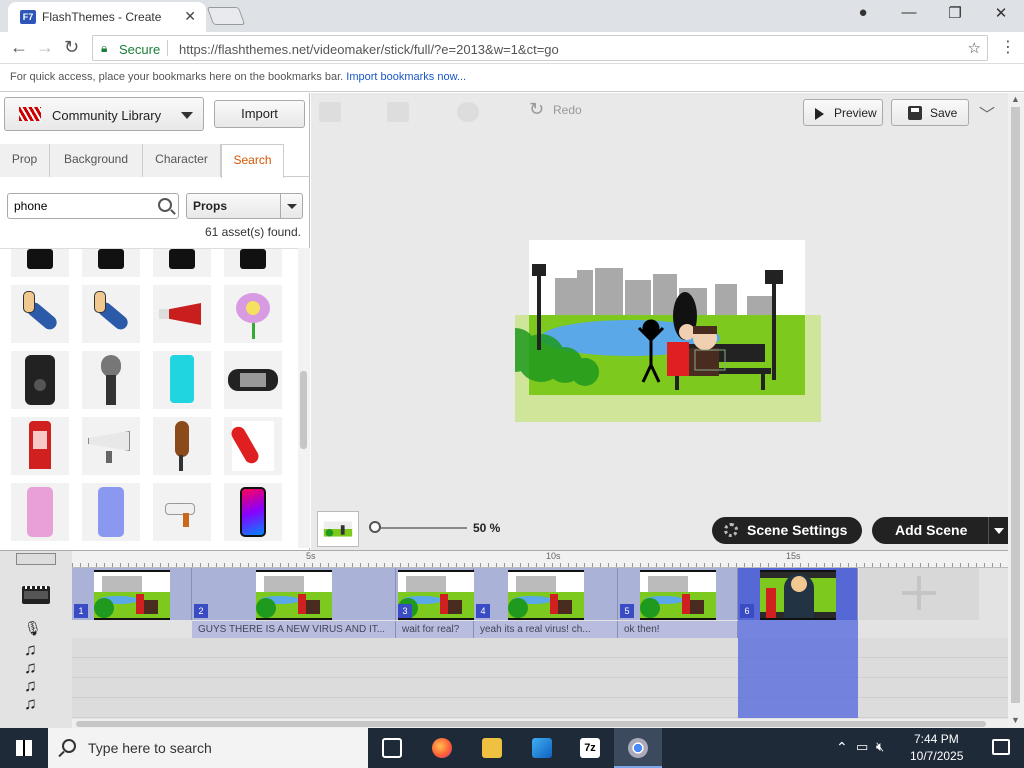 The image size is (1024, 768). I want to click on community-library-dropdown: Community Library, so click(104, 114).